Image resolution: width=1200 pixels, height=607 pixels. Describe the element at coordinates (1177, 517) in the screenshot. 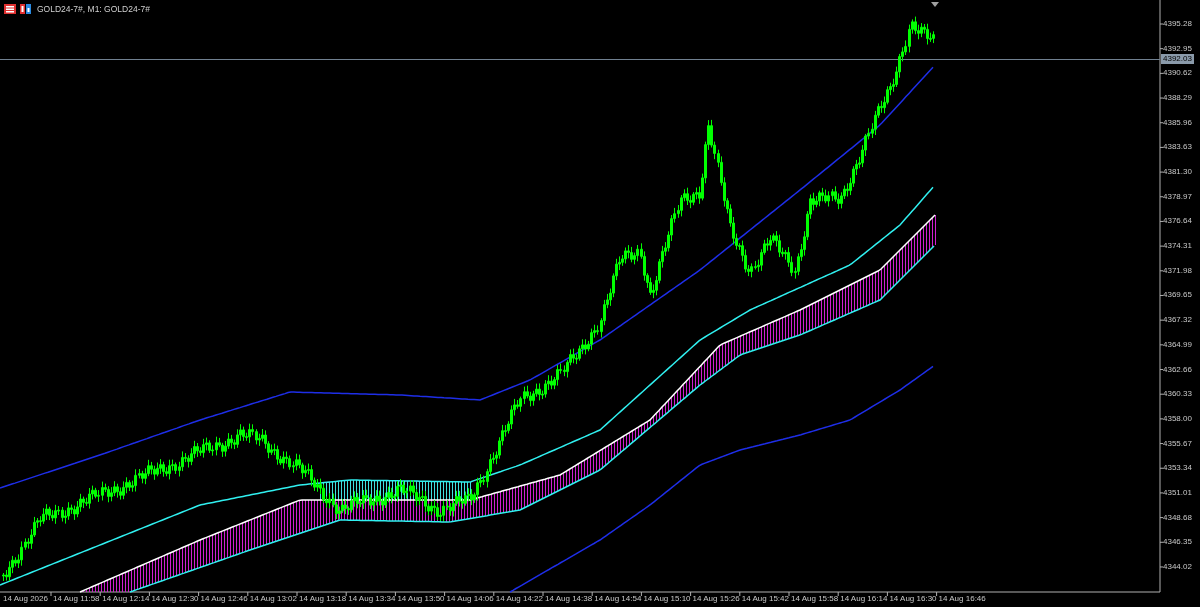

I see `price-label: 4348.68` at that location.